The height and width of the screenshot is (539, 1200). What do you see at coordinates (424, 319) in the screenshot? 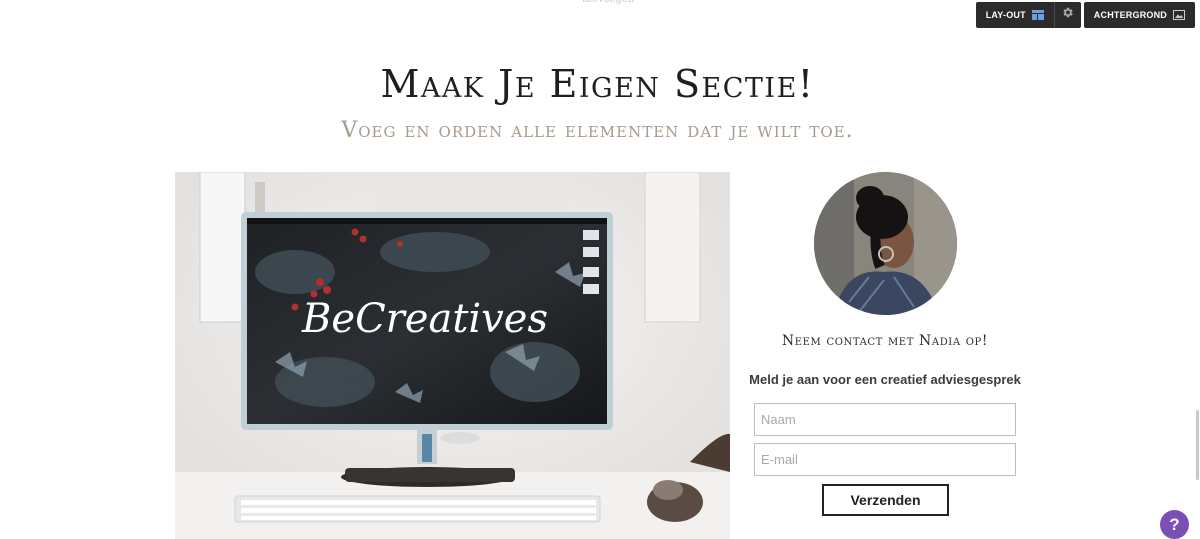
I see `hero-screen-text: BeCreatives` at bounding box center [424, 319].